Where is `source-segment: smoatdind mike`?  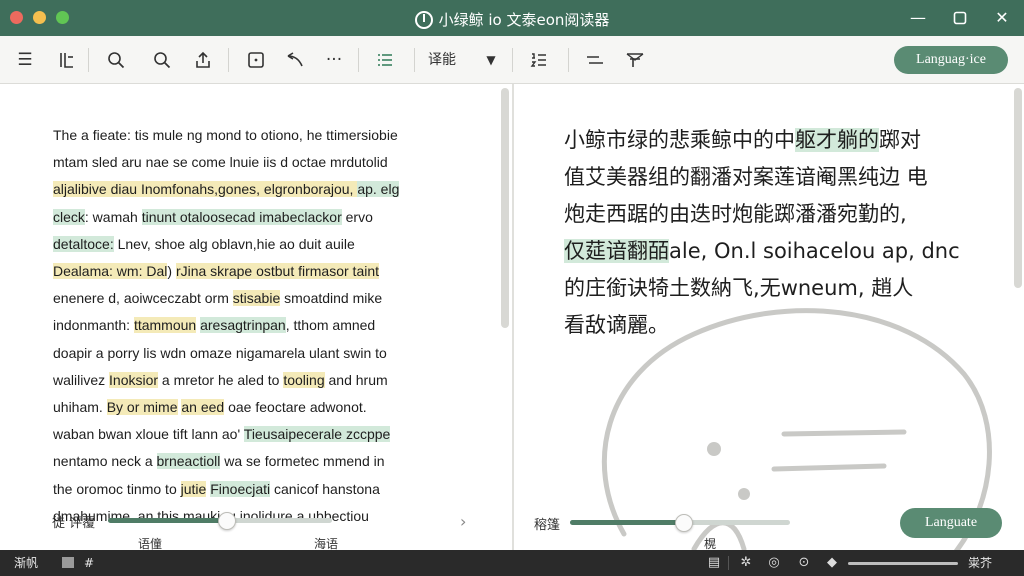 source-segment: smoatdind mike is located at coordinates (331, 298).